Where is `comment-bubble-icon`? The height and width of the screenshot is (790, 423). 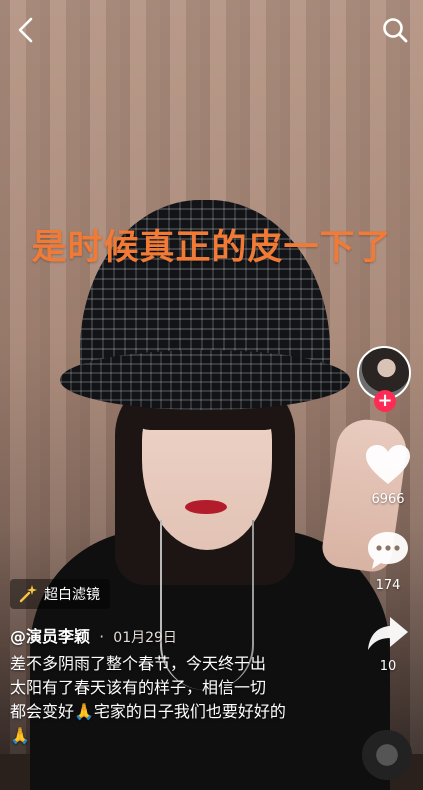
comment-bubble-icon is located at coordinates (388, 550).